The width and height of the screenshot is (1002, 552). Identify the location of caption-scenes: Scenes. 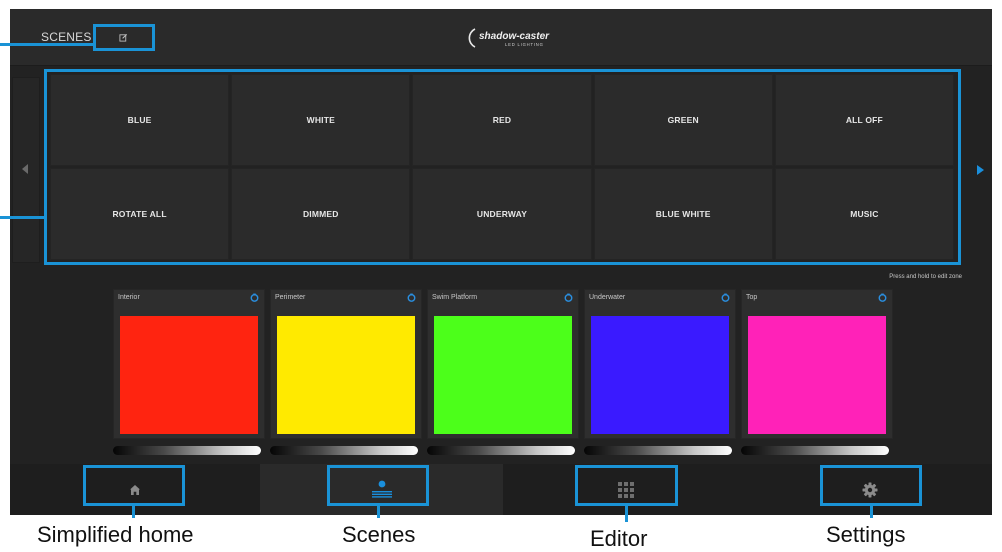
(379, 534).